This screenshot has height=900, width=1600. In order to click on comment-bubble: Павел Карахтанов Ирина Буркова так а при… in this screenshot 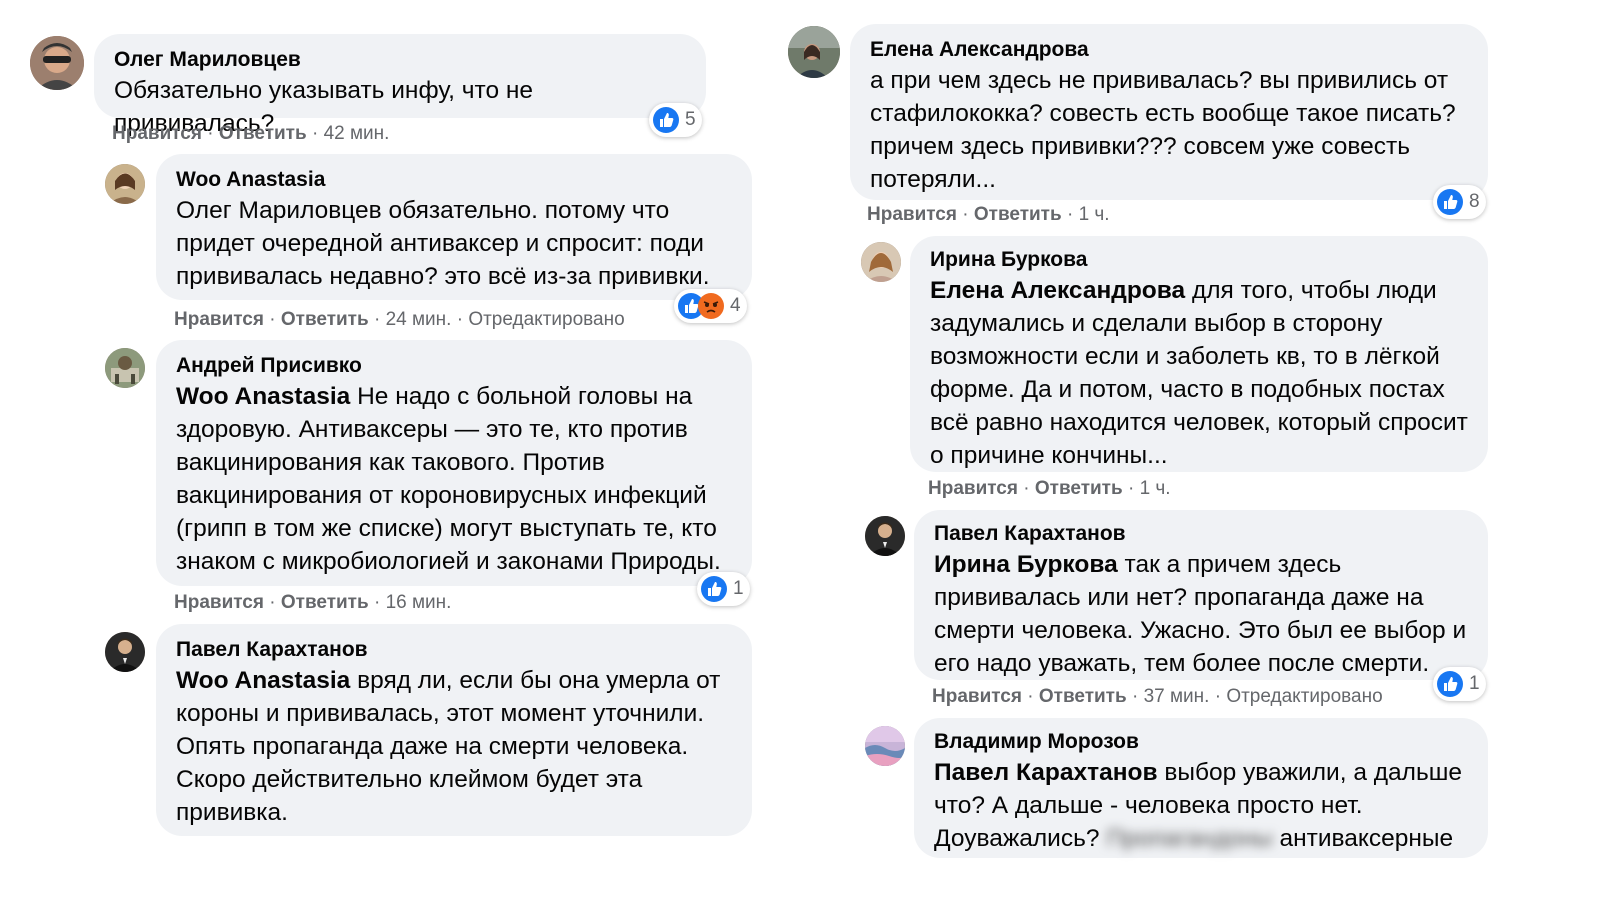, I will do `click(1201, 595)`.